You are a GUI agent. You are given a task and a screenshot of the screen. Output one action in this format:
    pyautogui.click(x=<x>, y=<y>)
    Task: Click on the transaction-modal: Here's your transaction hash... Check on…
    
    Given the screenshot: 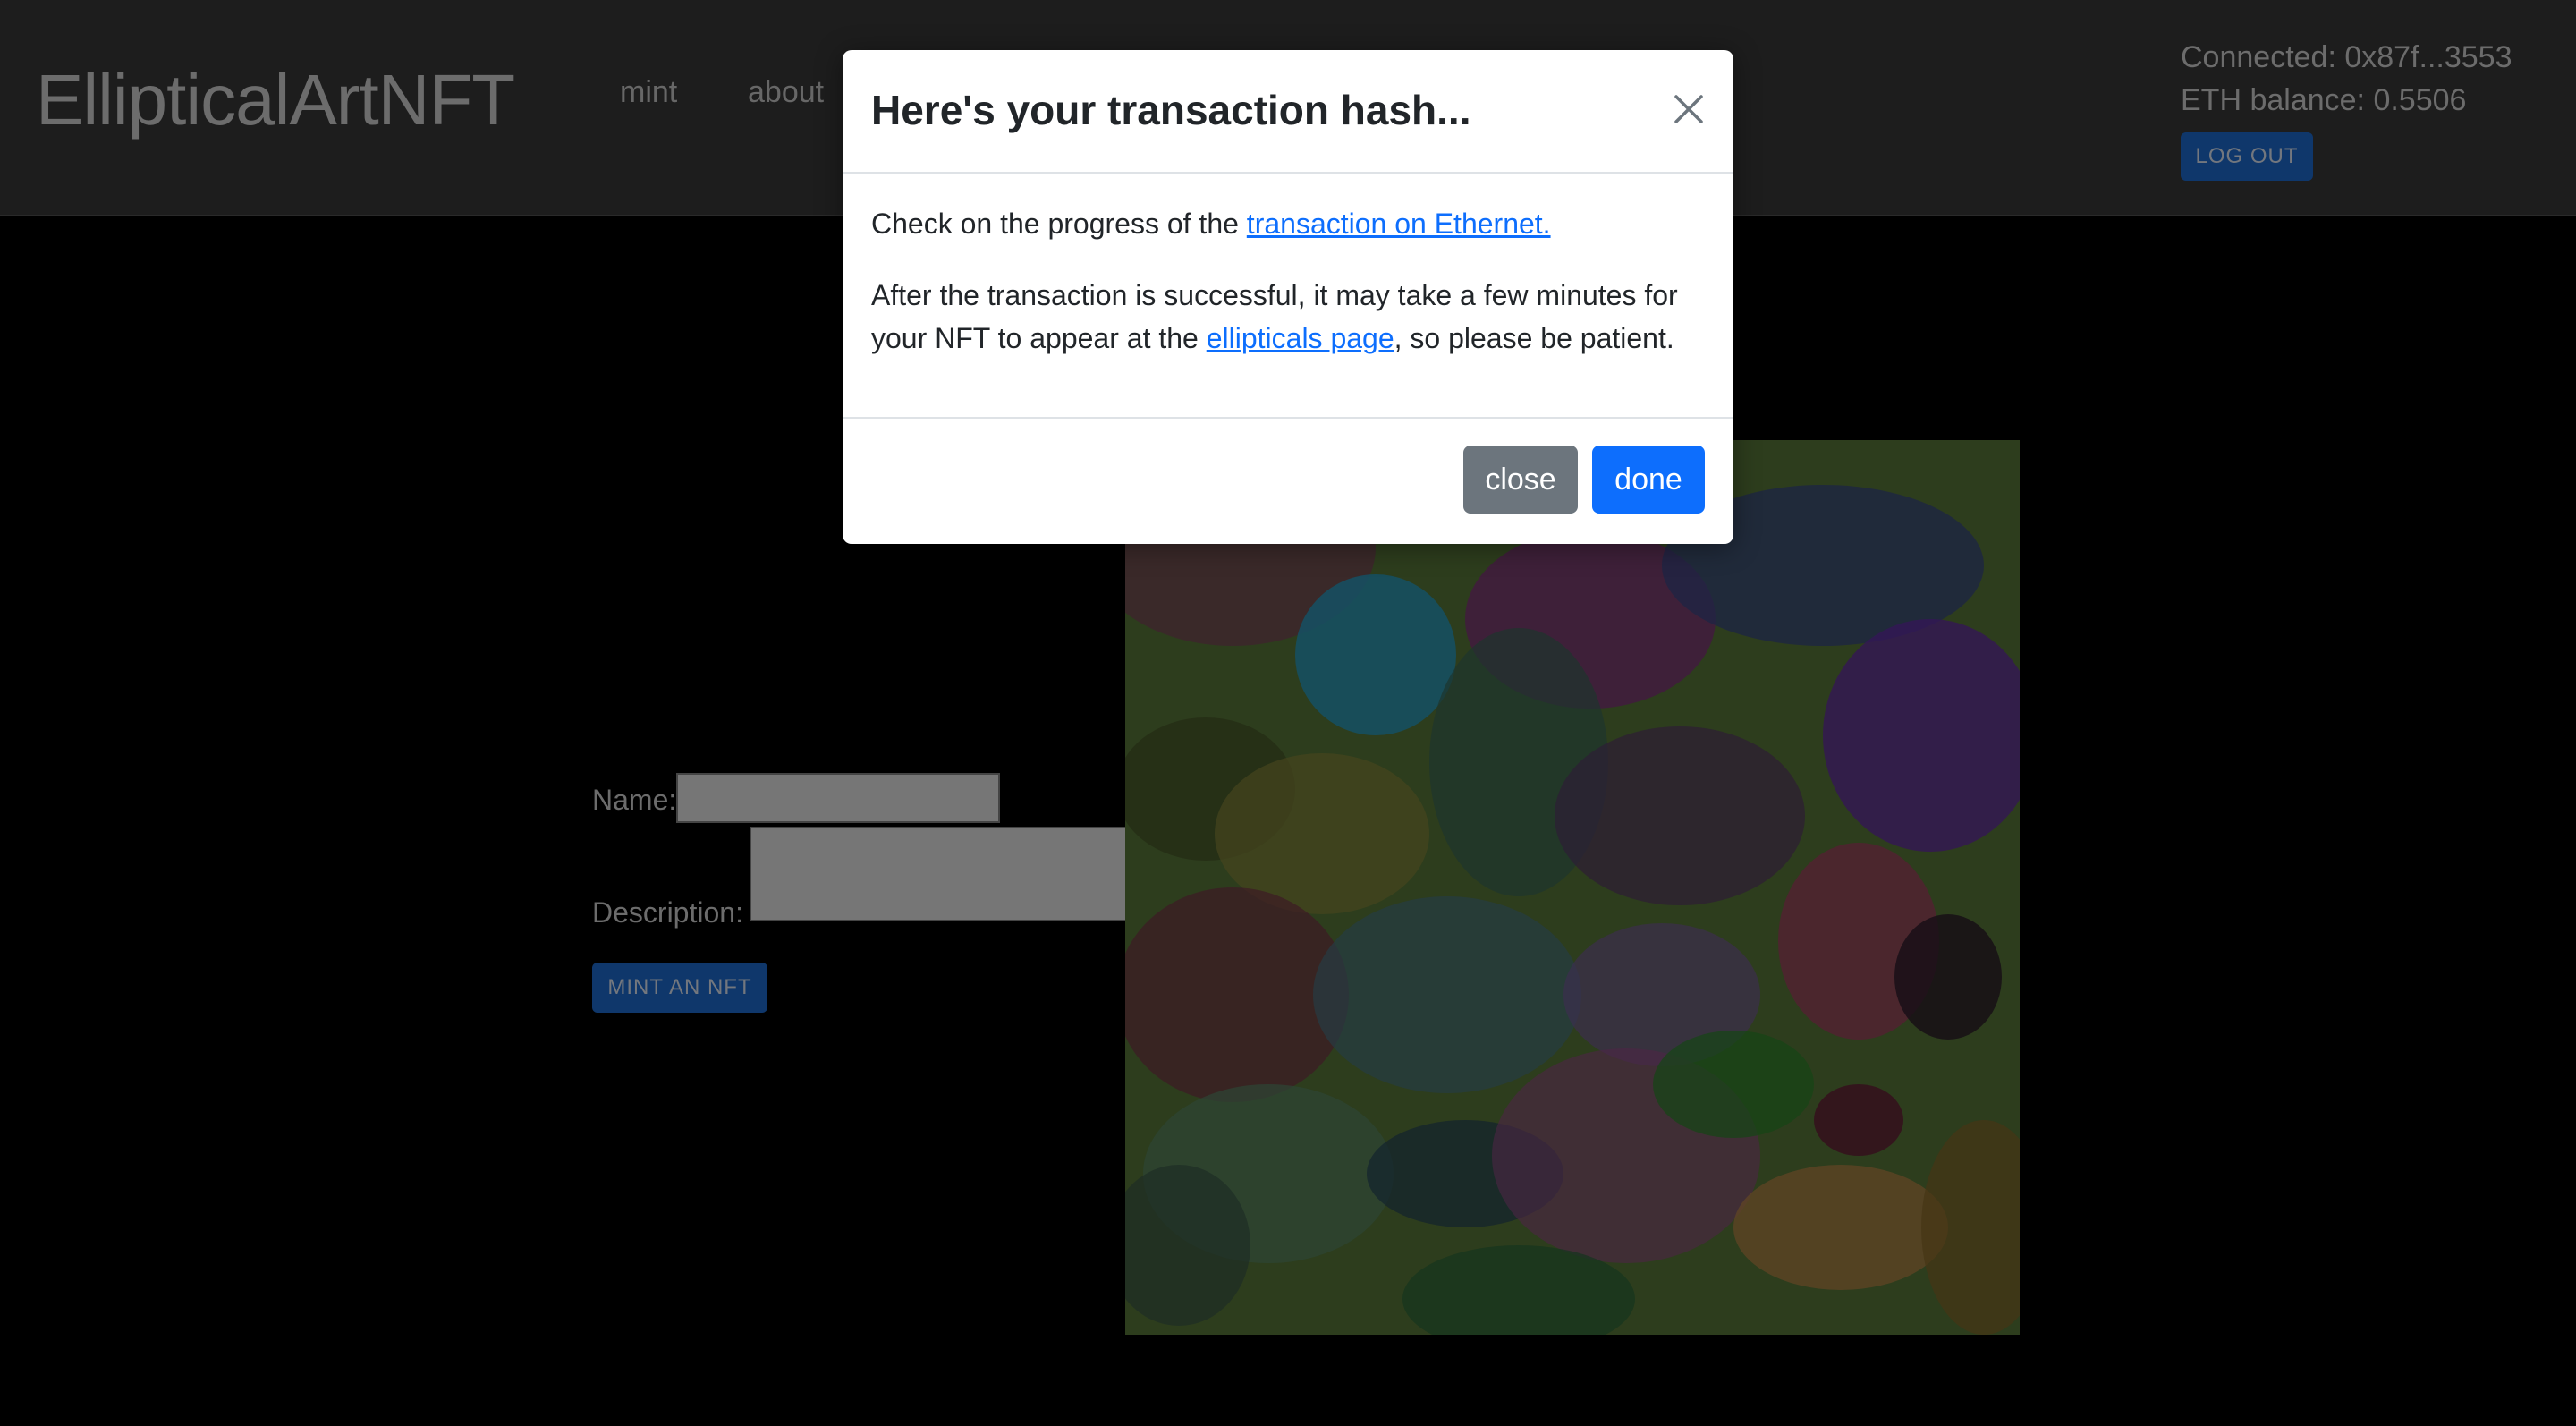 What is the action you would take?
    pyautogui.click(x=1288, y=297)
    